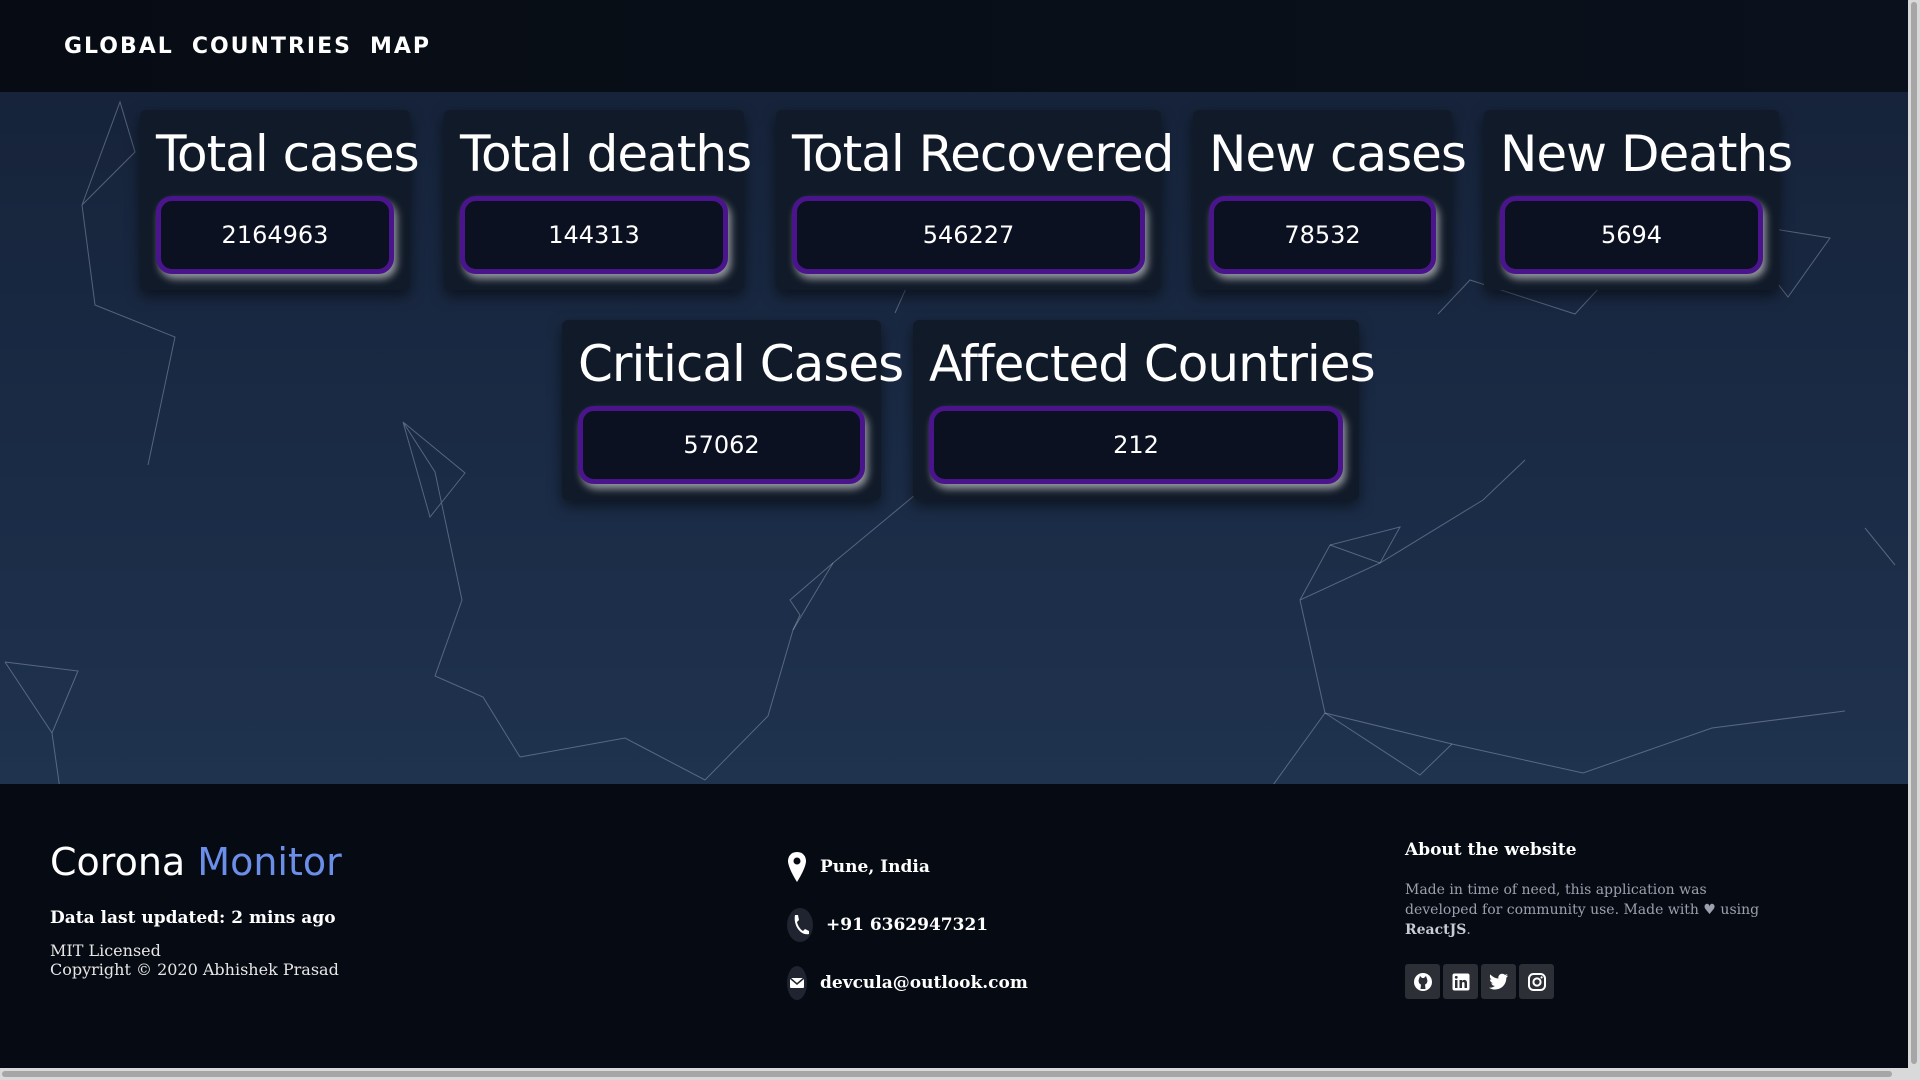  What do you see at coordinates (907, 925) in the screenshot?
I see `phone-text: +91 6362947321` at bounding box center [907, 925].